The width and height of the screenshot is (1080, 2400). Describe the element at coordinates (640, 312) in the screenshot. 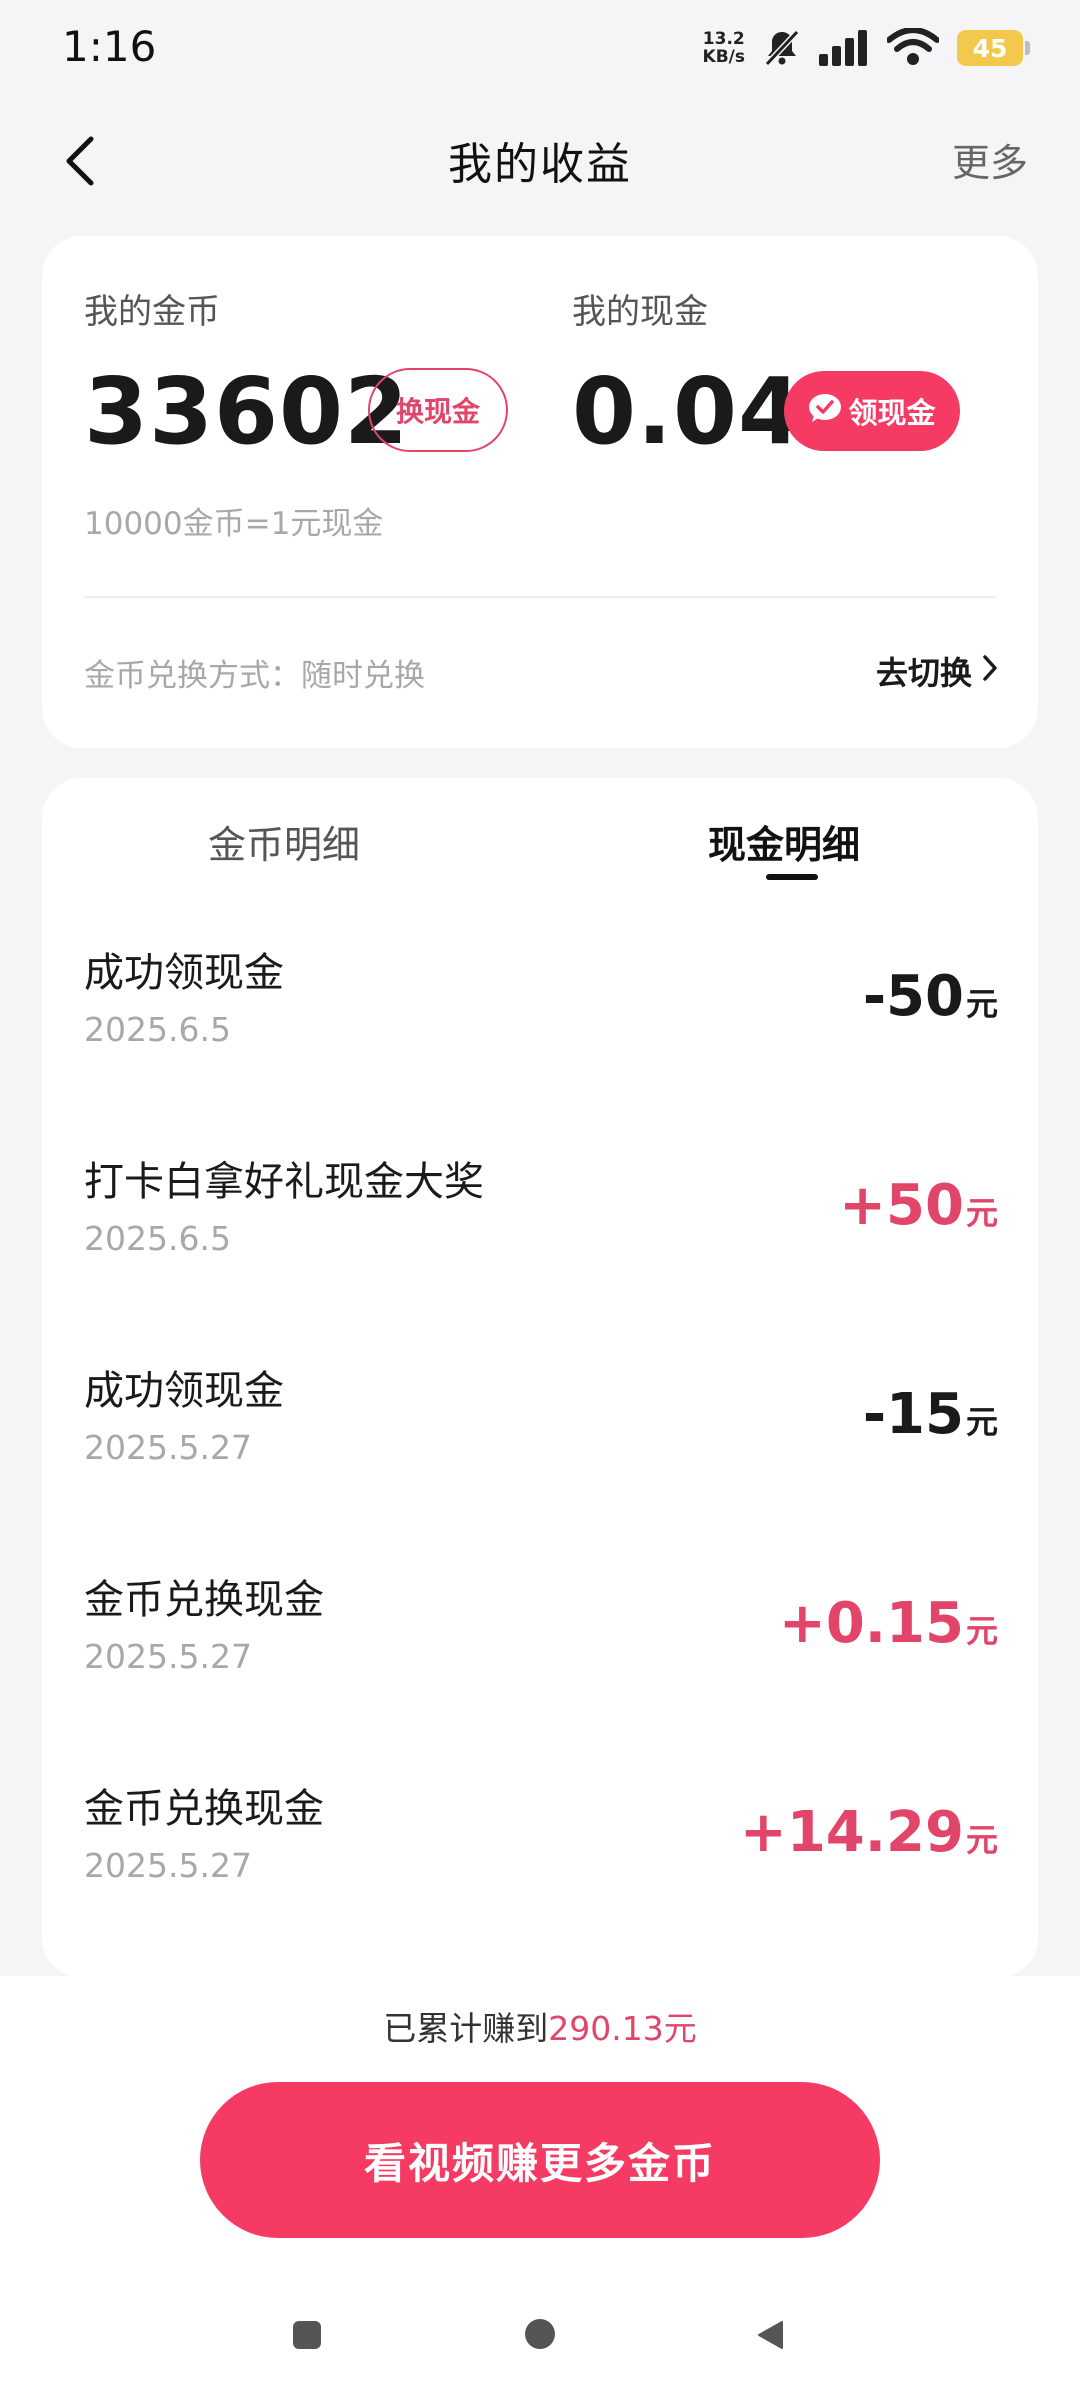

I see `cash-label: 我的现金` at that location.